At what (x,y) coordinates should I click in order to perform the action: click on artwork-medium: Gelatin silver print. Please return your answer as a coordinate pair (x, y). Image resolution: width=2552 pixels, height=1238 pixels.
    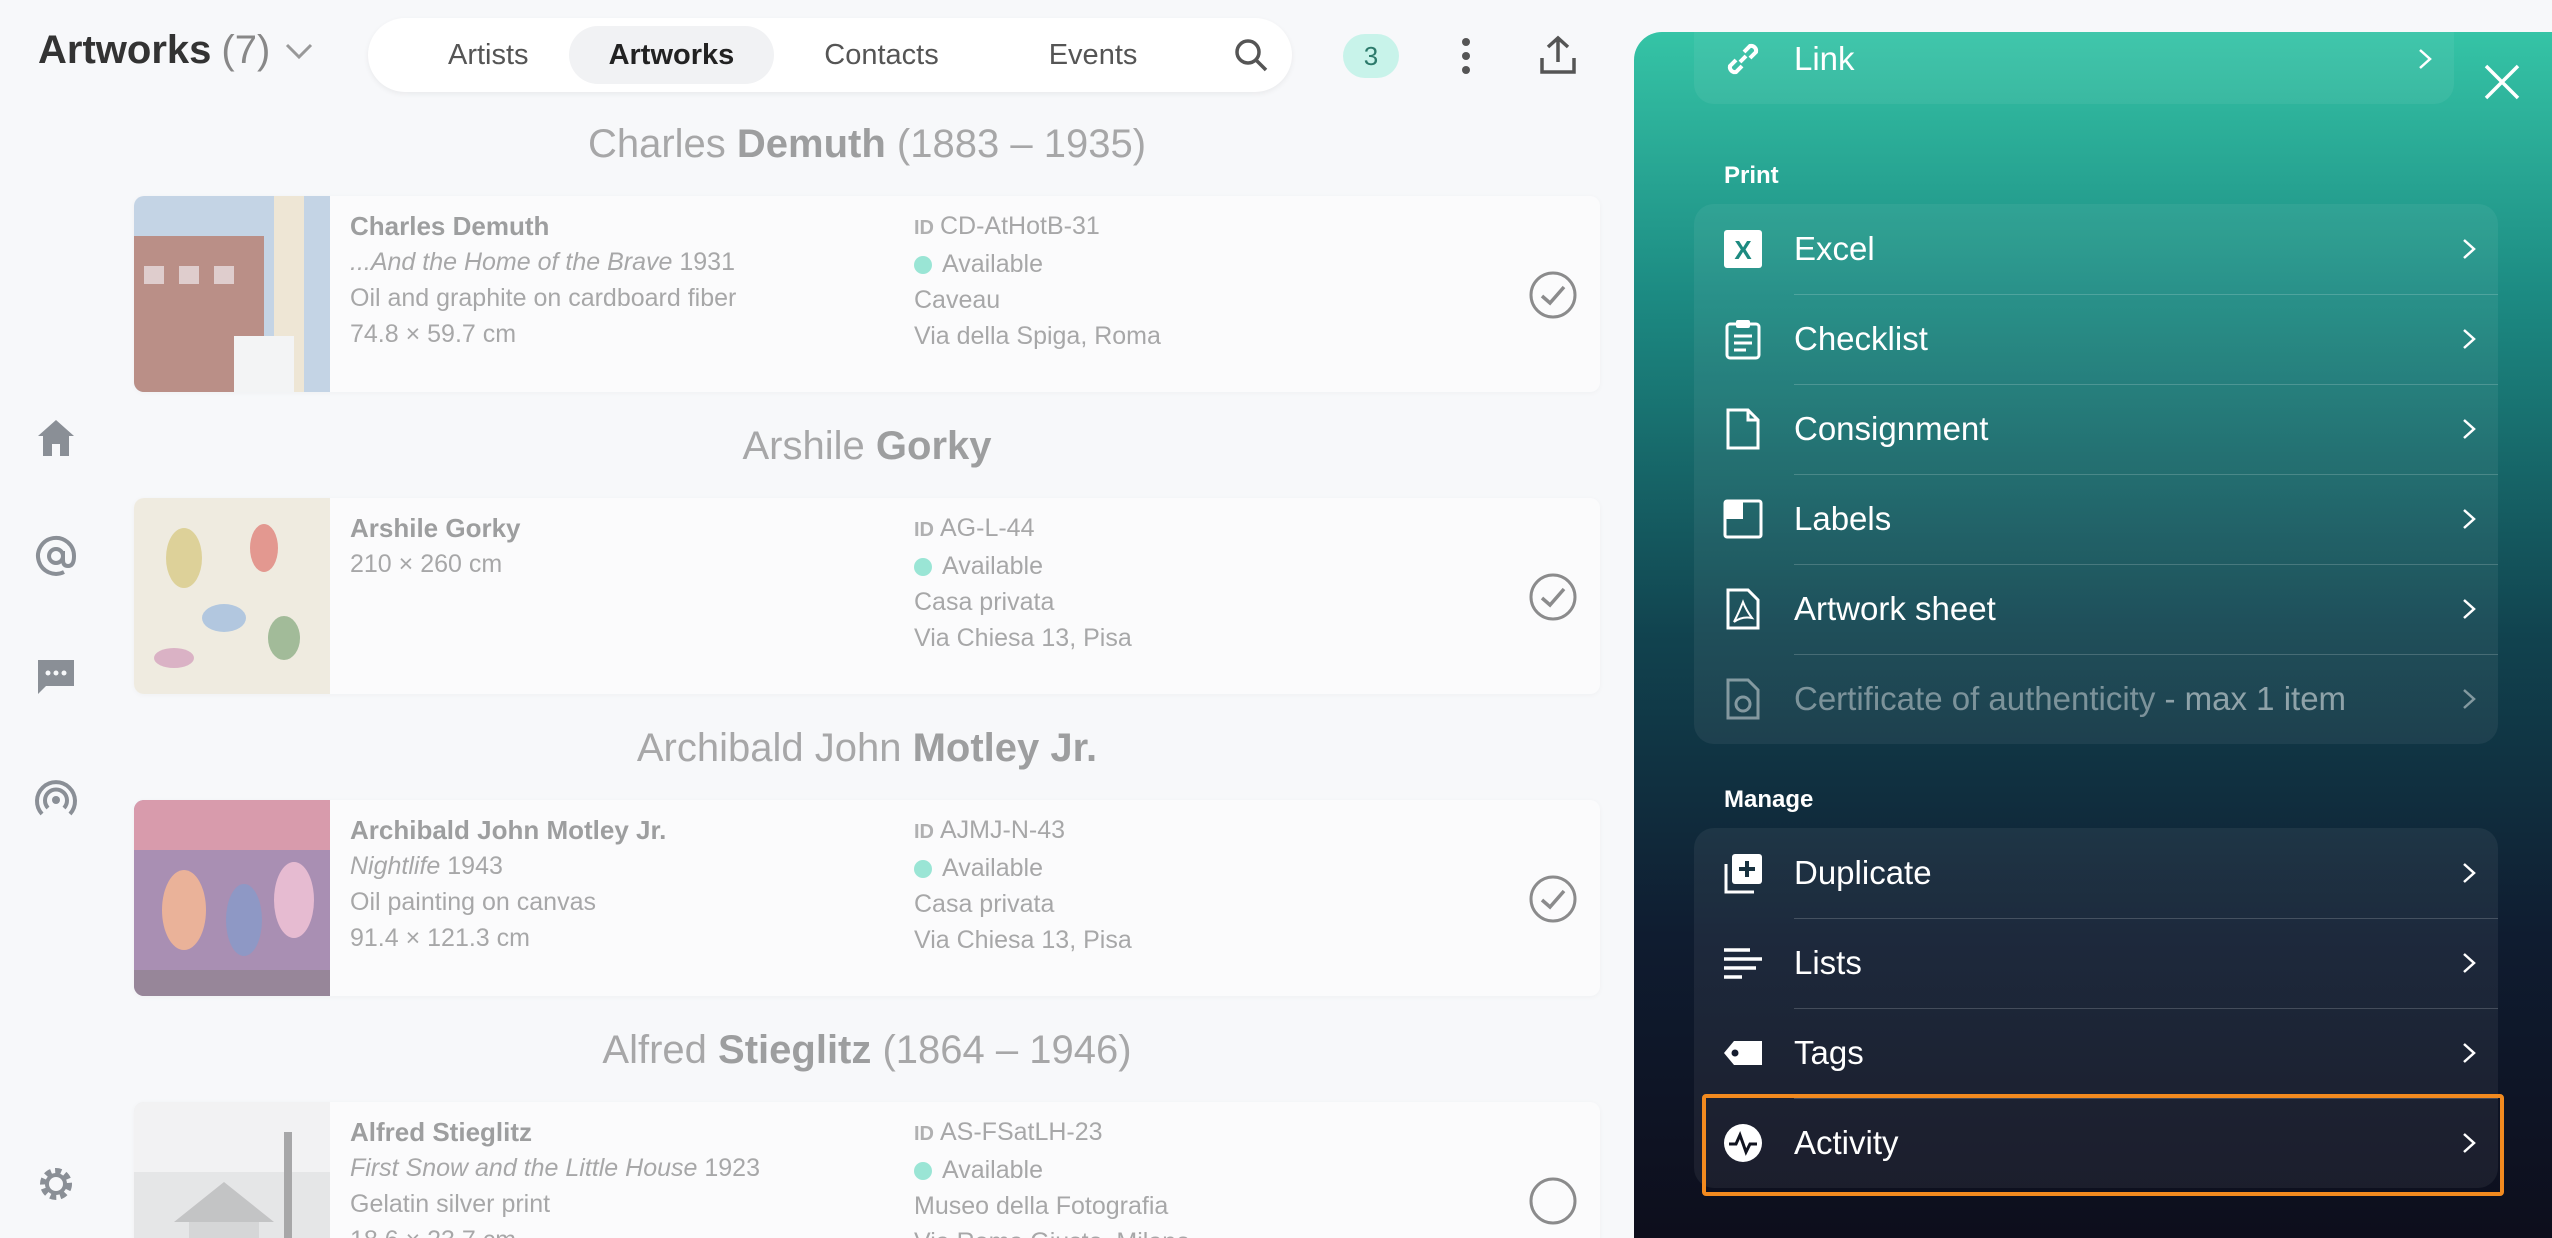
    Looking at the image, I should click on (450, 1204).